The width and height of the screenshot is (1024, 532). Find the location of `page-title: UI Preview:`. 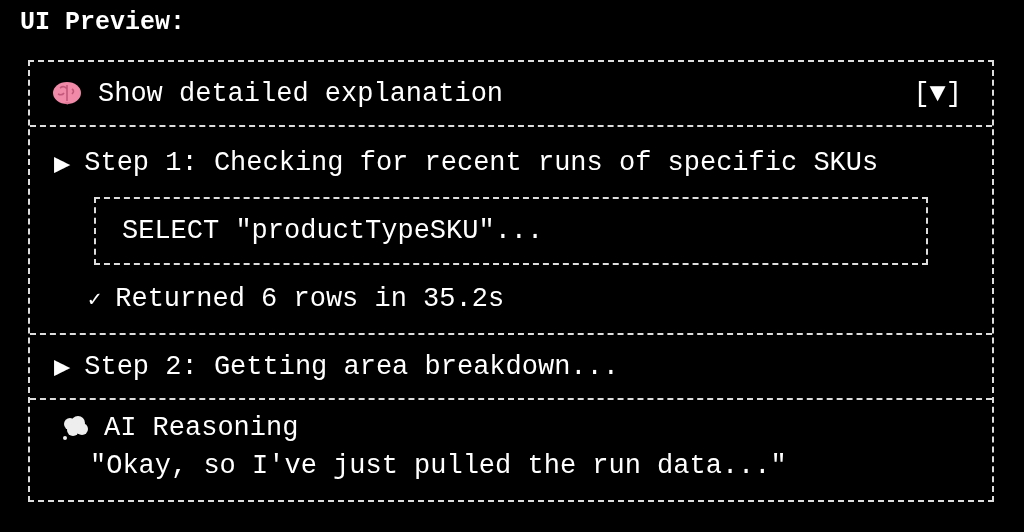

page-title: UI Preview: is located at coordinates (103, 23).